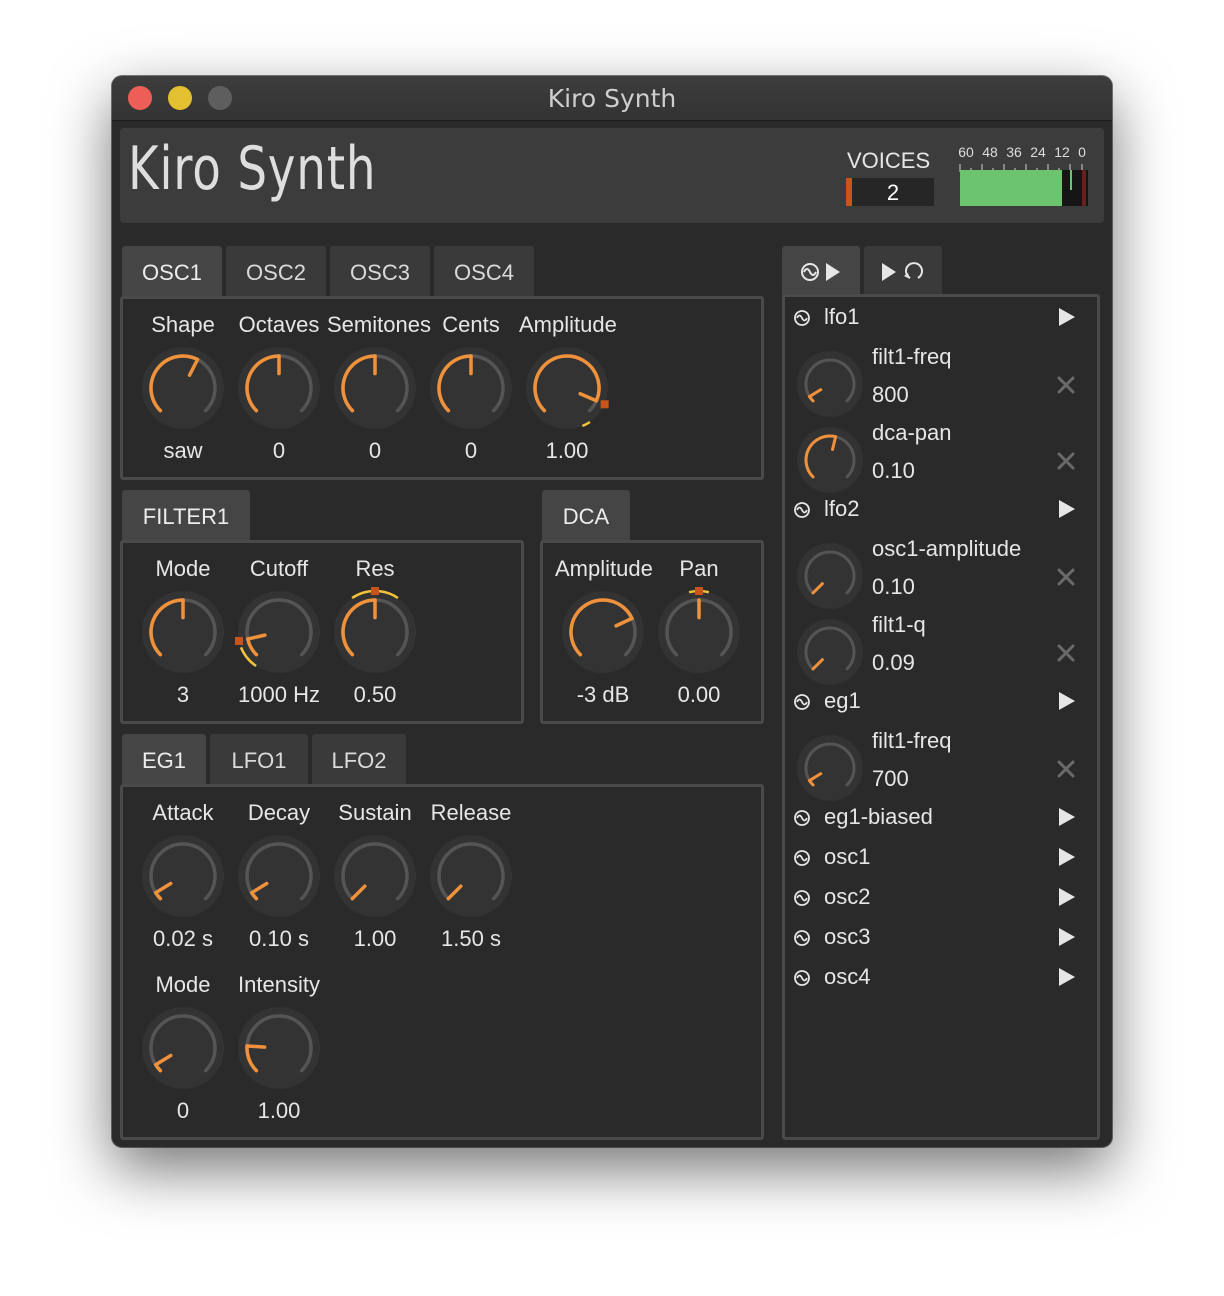  I want to click on target-dca-pan: dca-pan, so click(912, 432).